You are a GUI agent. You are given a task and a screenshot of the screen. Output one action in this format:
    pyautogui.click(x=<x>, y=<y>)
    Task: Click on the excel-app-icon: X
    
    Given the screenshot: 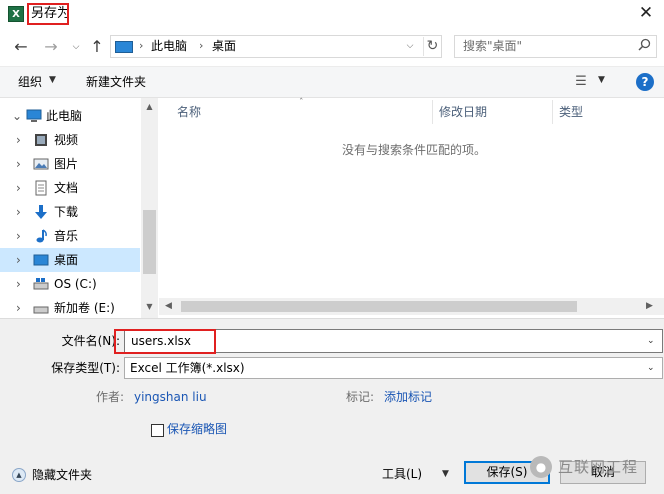 What is the action you would take?
    pyautogui.click(x=16, y=14)
    